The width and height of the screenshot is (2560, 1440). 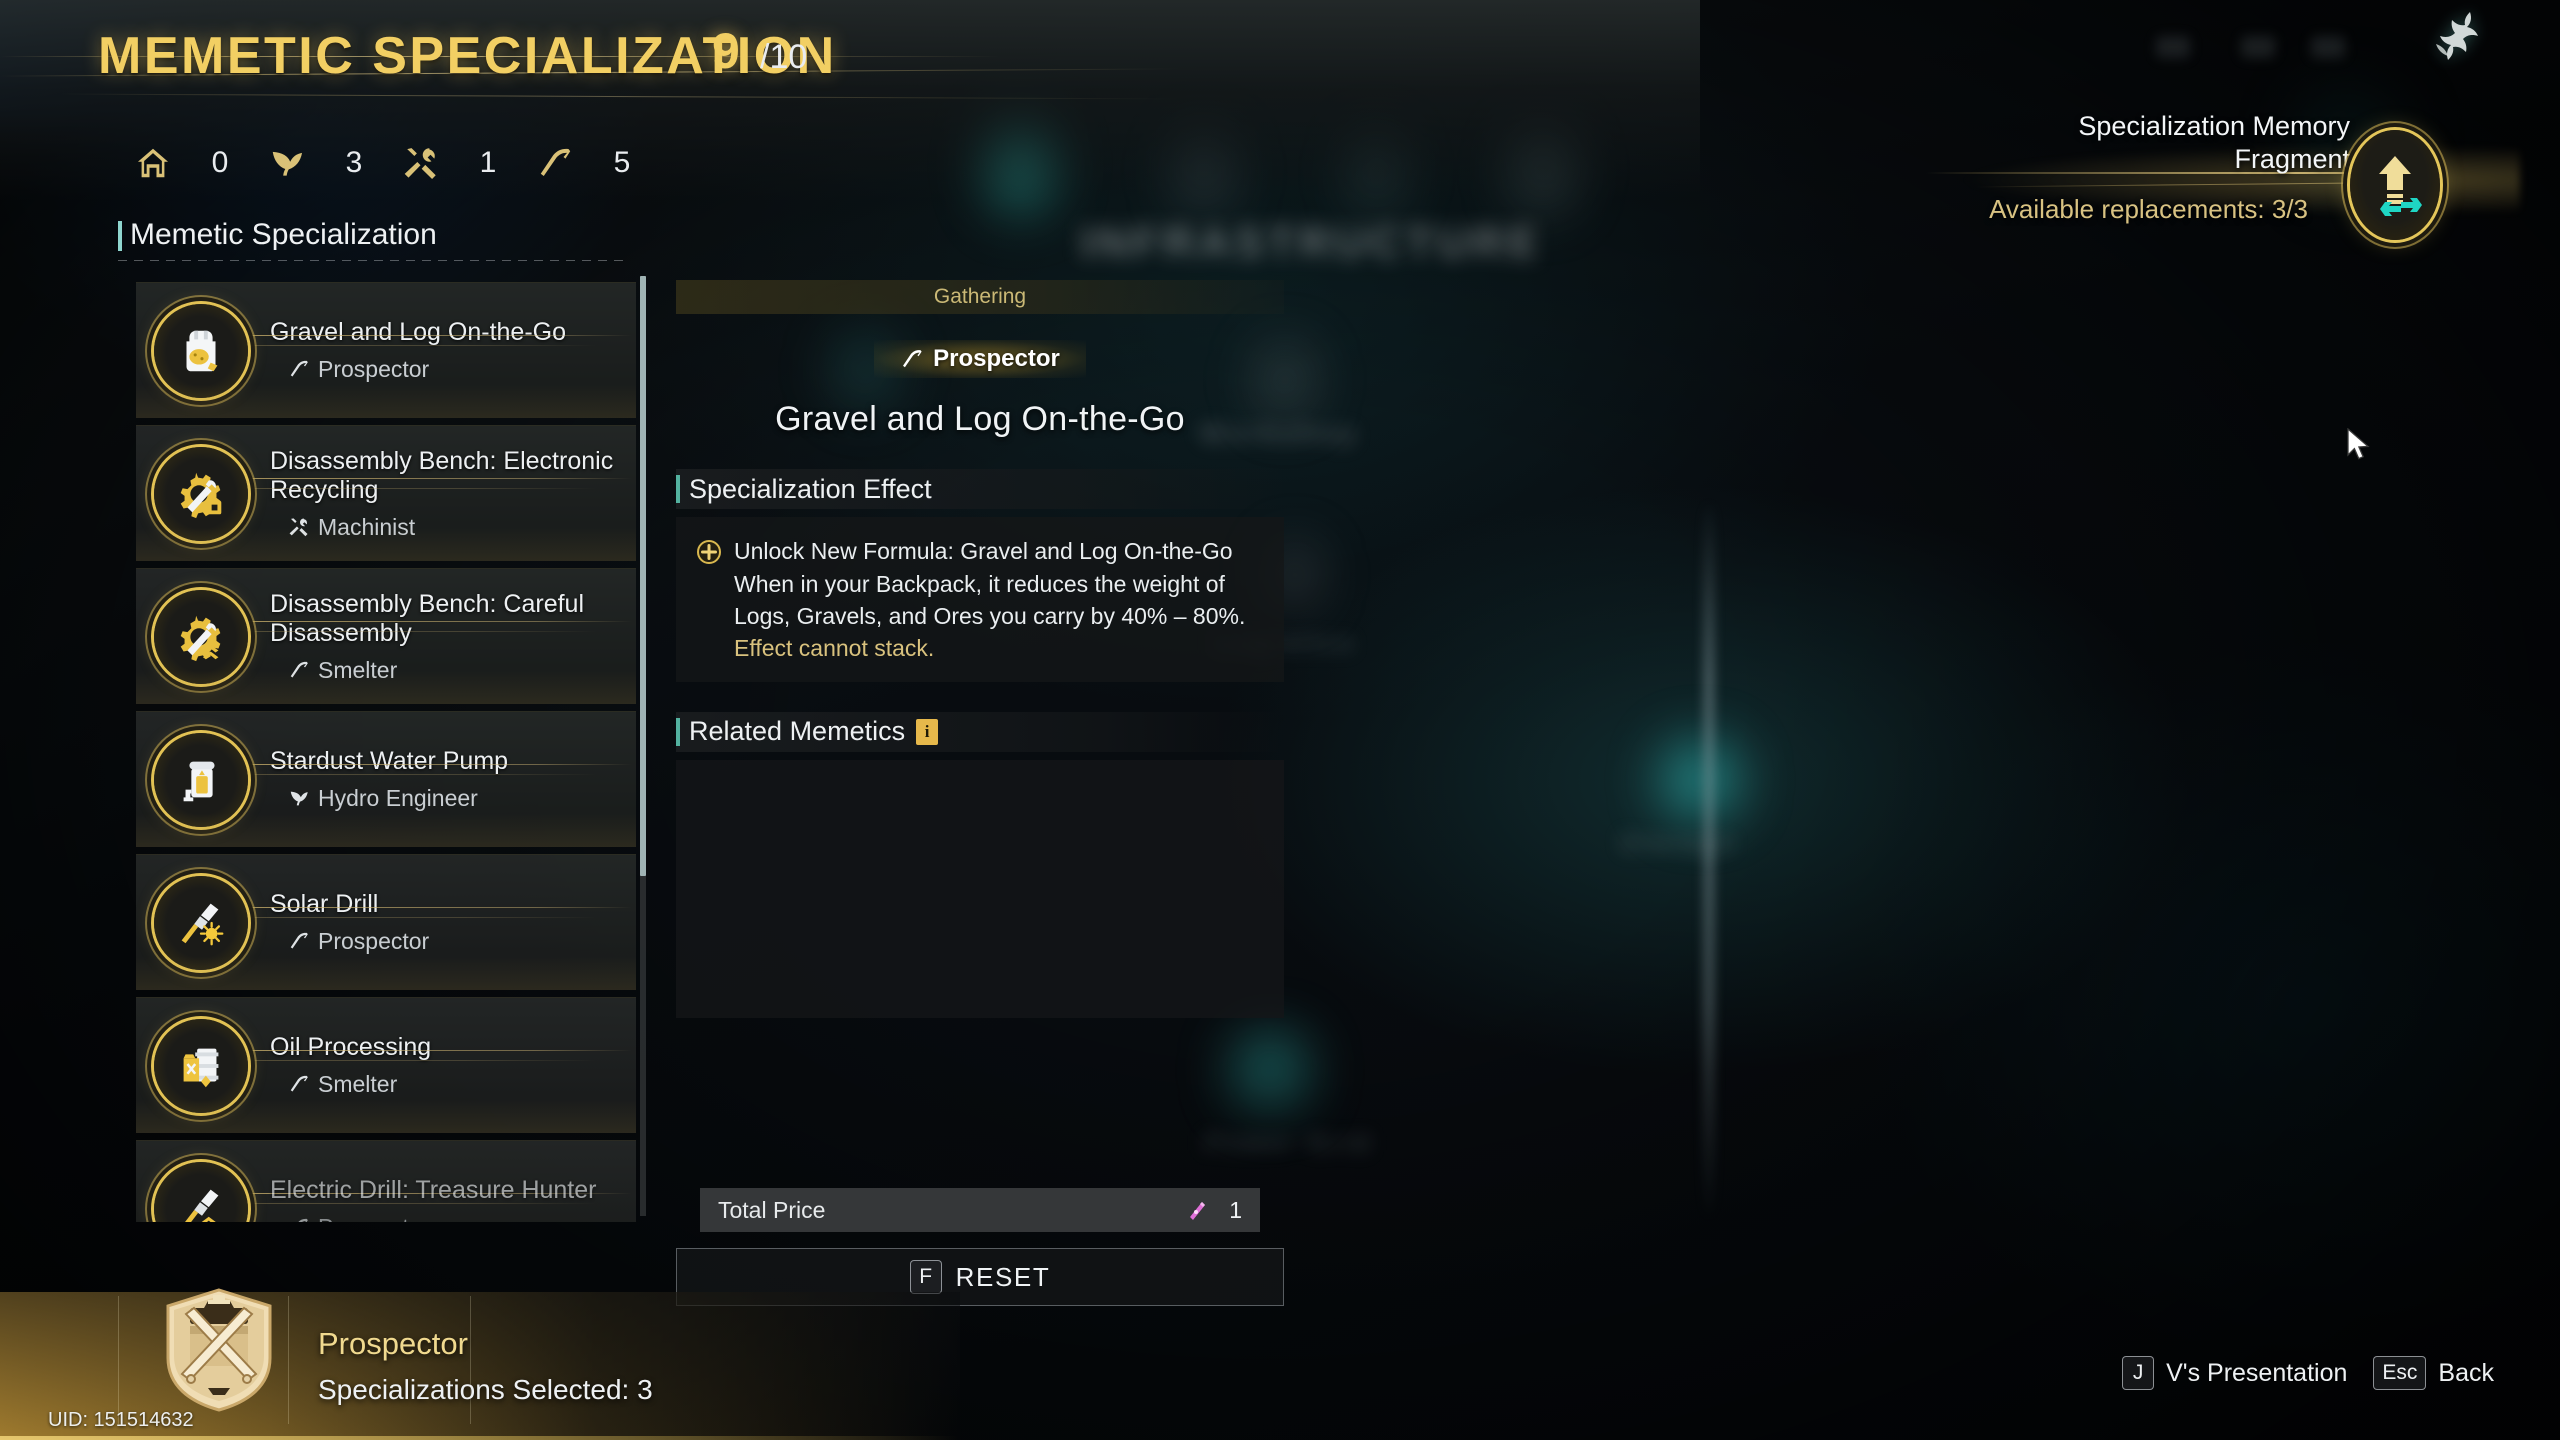 I want to click on footer-selected-count: Specializations Selected: 3, so click(x=485, y=1389).